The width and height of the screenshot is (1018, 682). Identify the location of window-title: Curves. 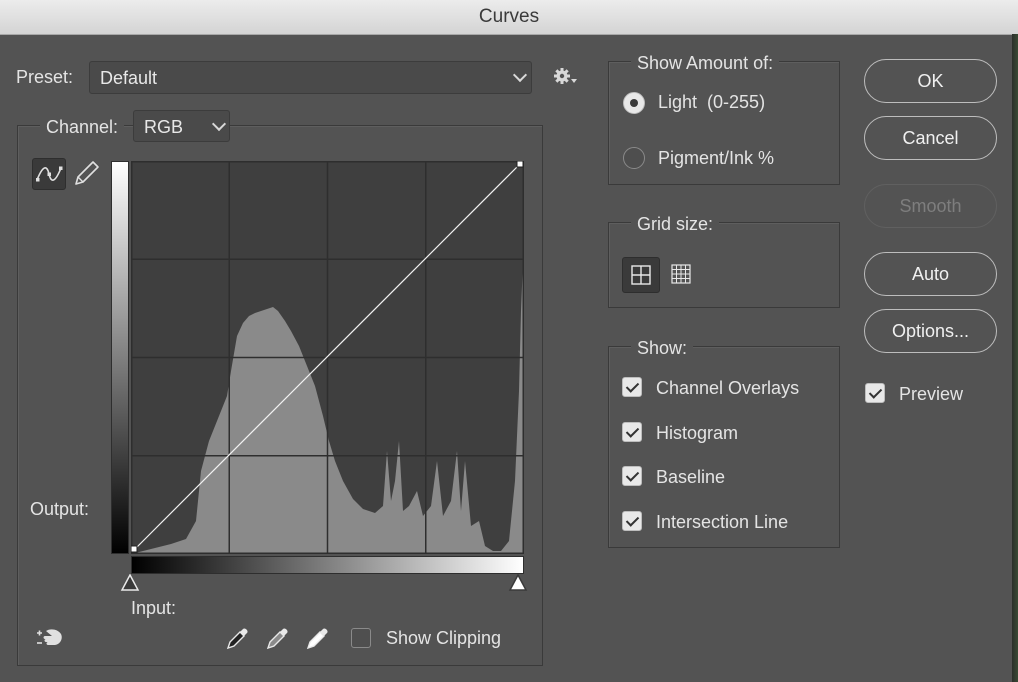
(509, 16).